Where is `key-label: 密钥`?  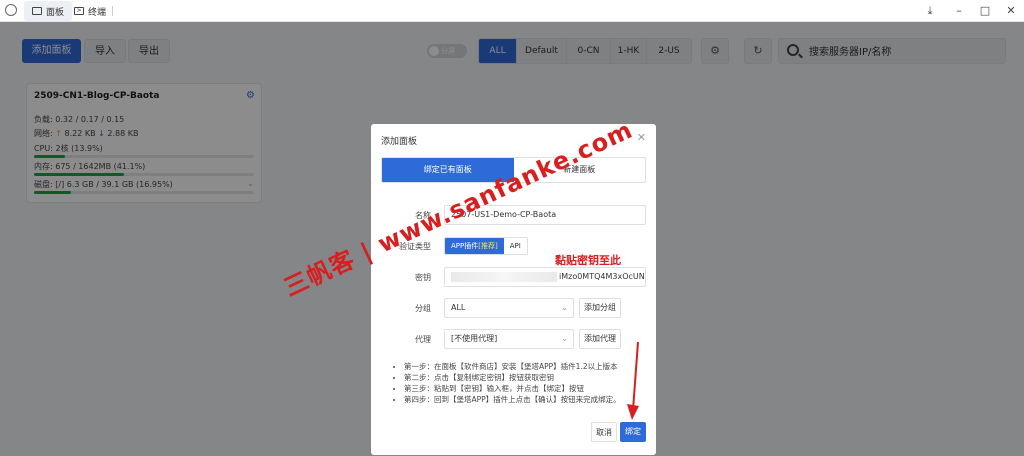 key-label: 密钥 is located at coordinates (423, 277).